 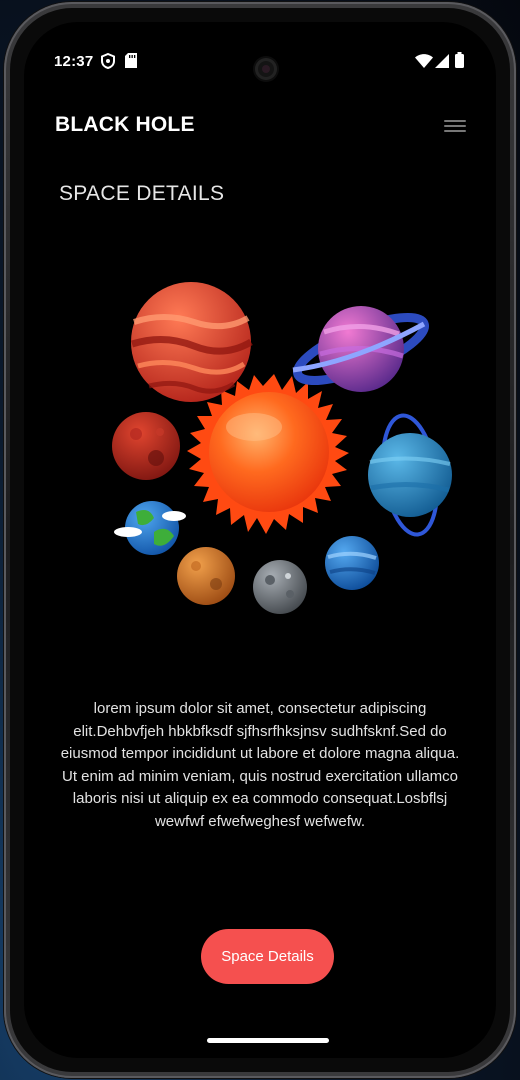 I want to click on saturn-icon, so click(x=360, y=349).